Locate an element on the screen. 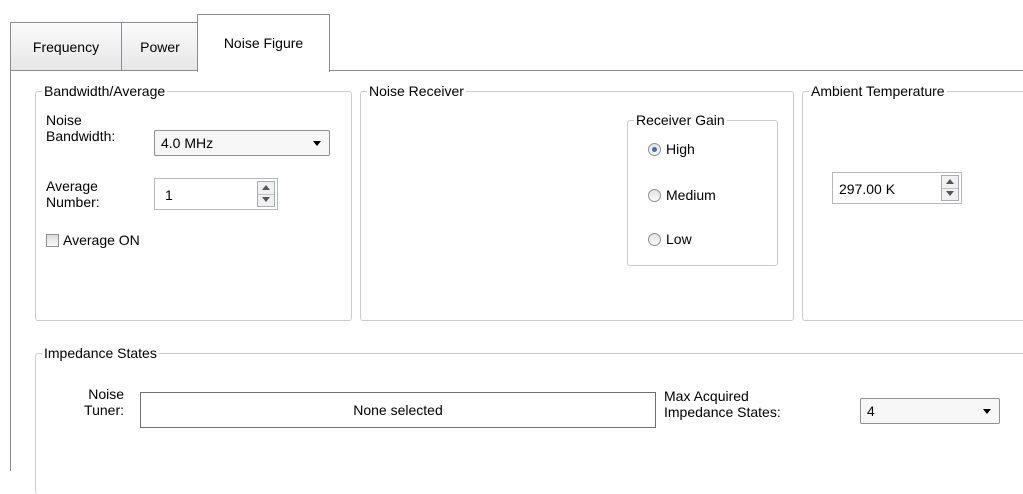  max-states-value: 4 is located at coordinates (871, 411).